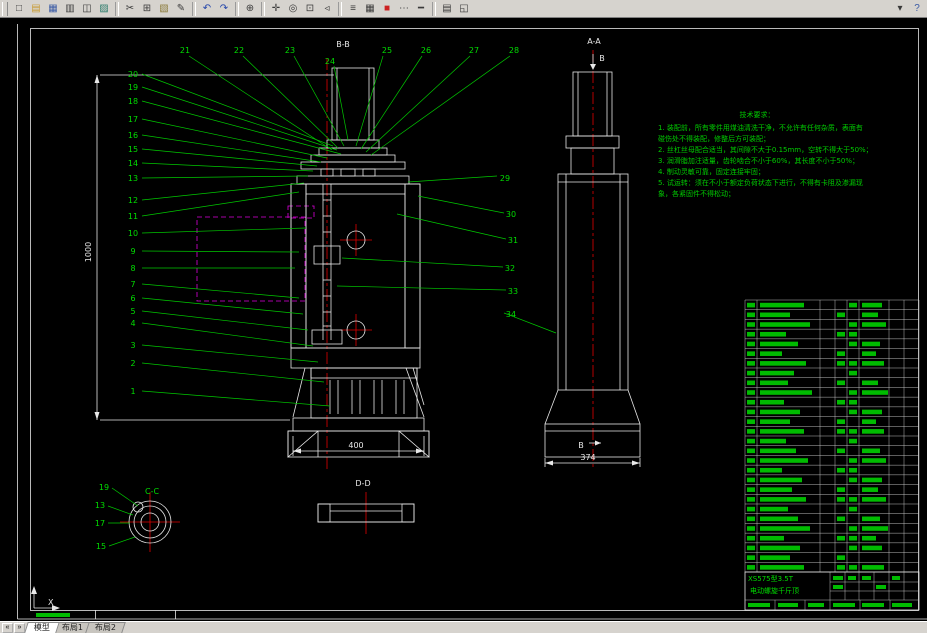 This screenshot has height=633, width=927. Describe the element at coordinates (900, 8) in the screenshot. I see `toolbar-options-icon: ▾` at that location.